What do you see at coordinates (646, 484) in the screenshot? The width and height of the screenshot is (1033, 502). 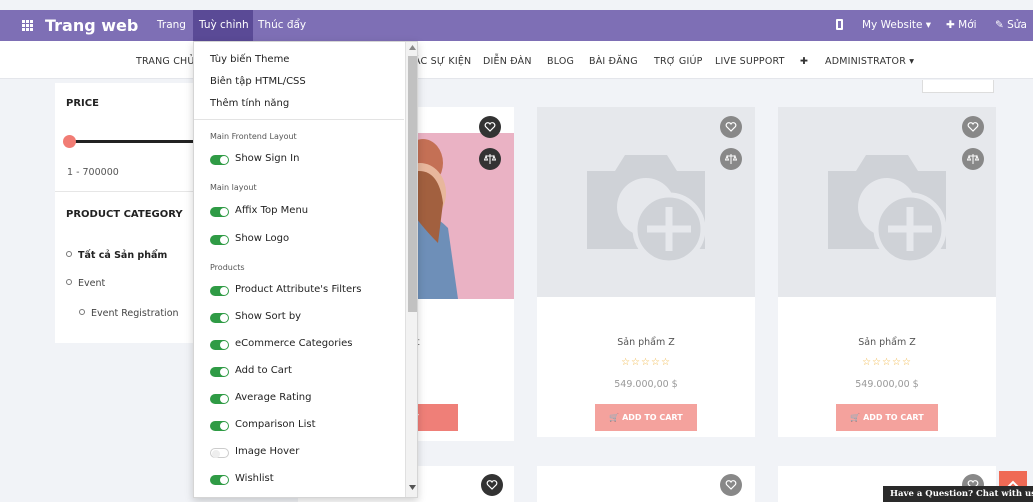 I see `product-card` at bounding box center [646, 484].